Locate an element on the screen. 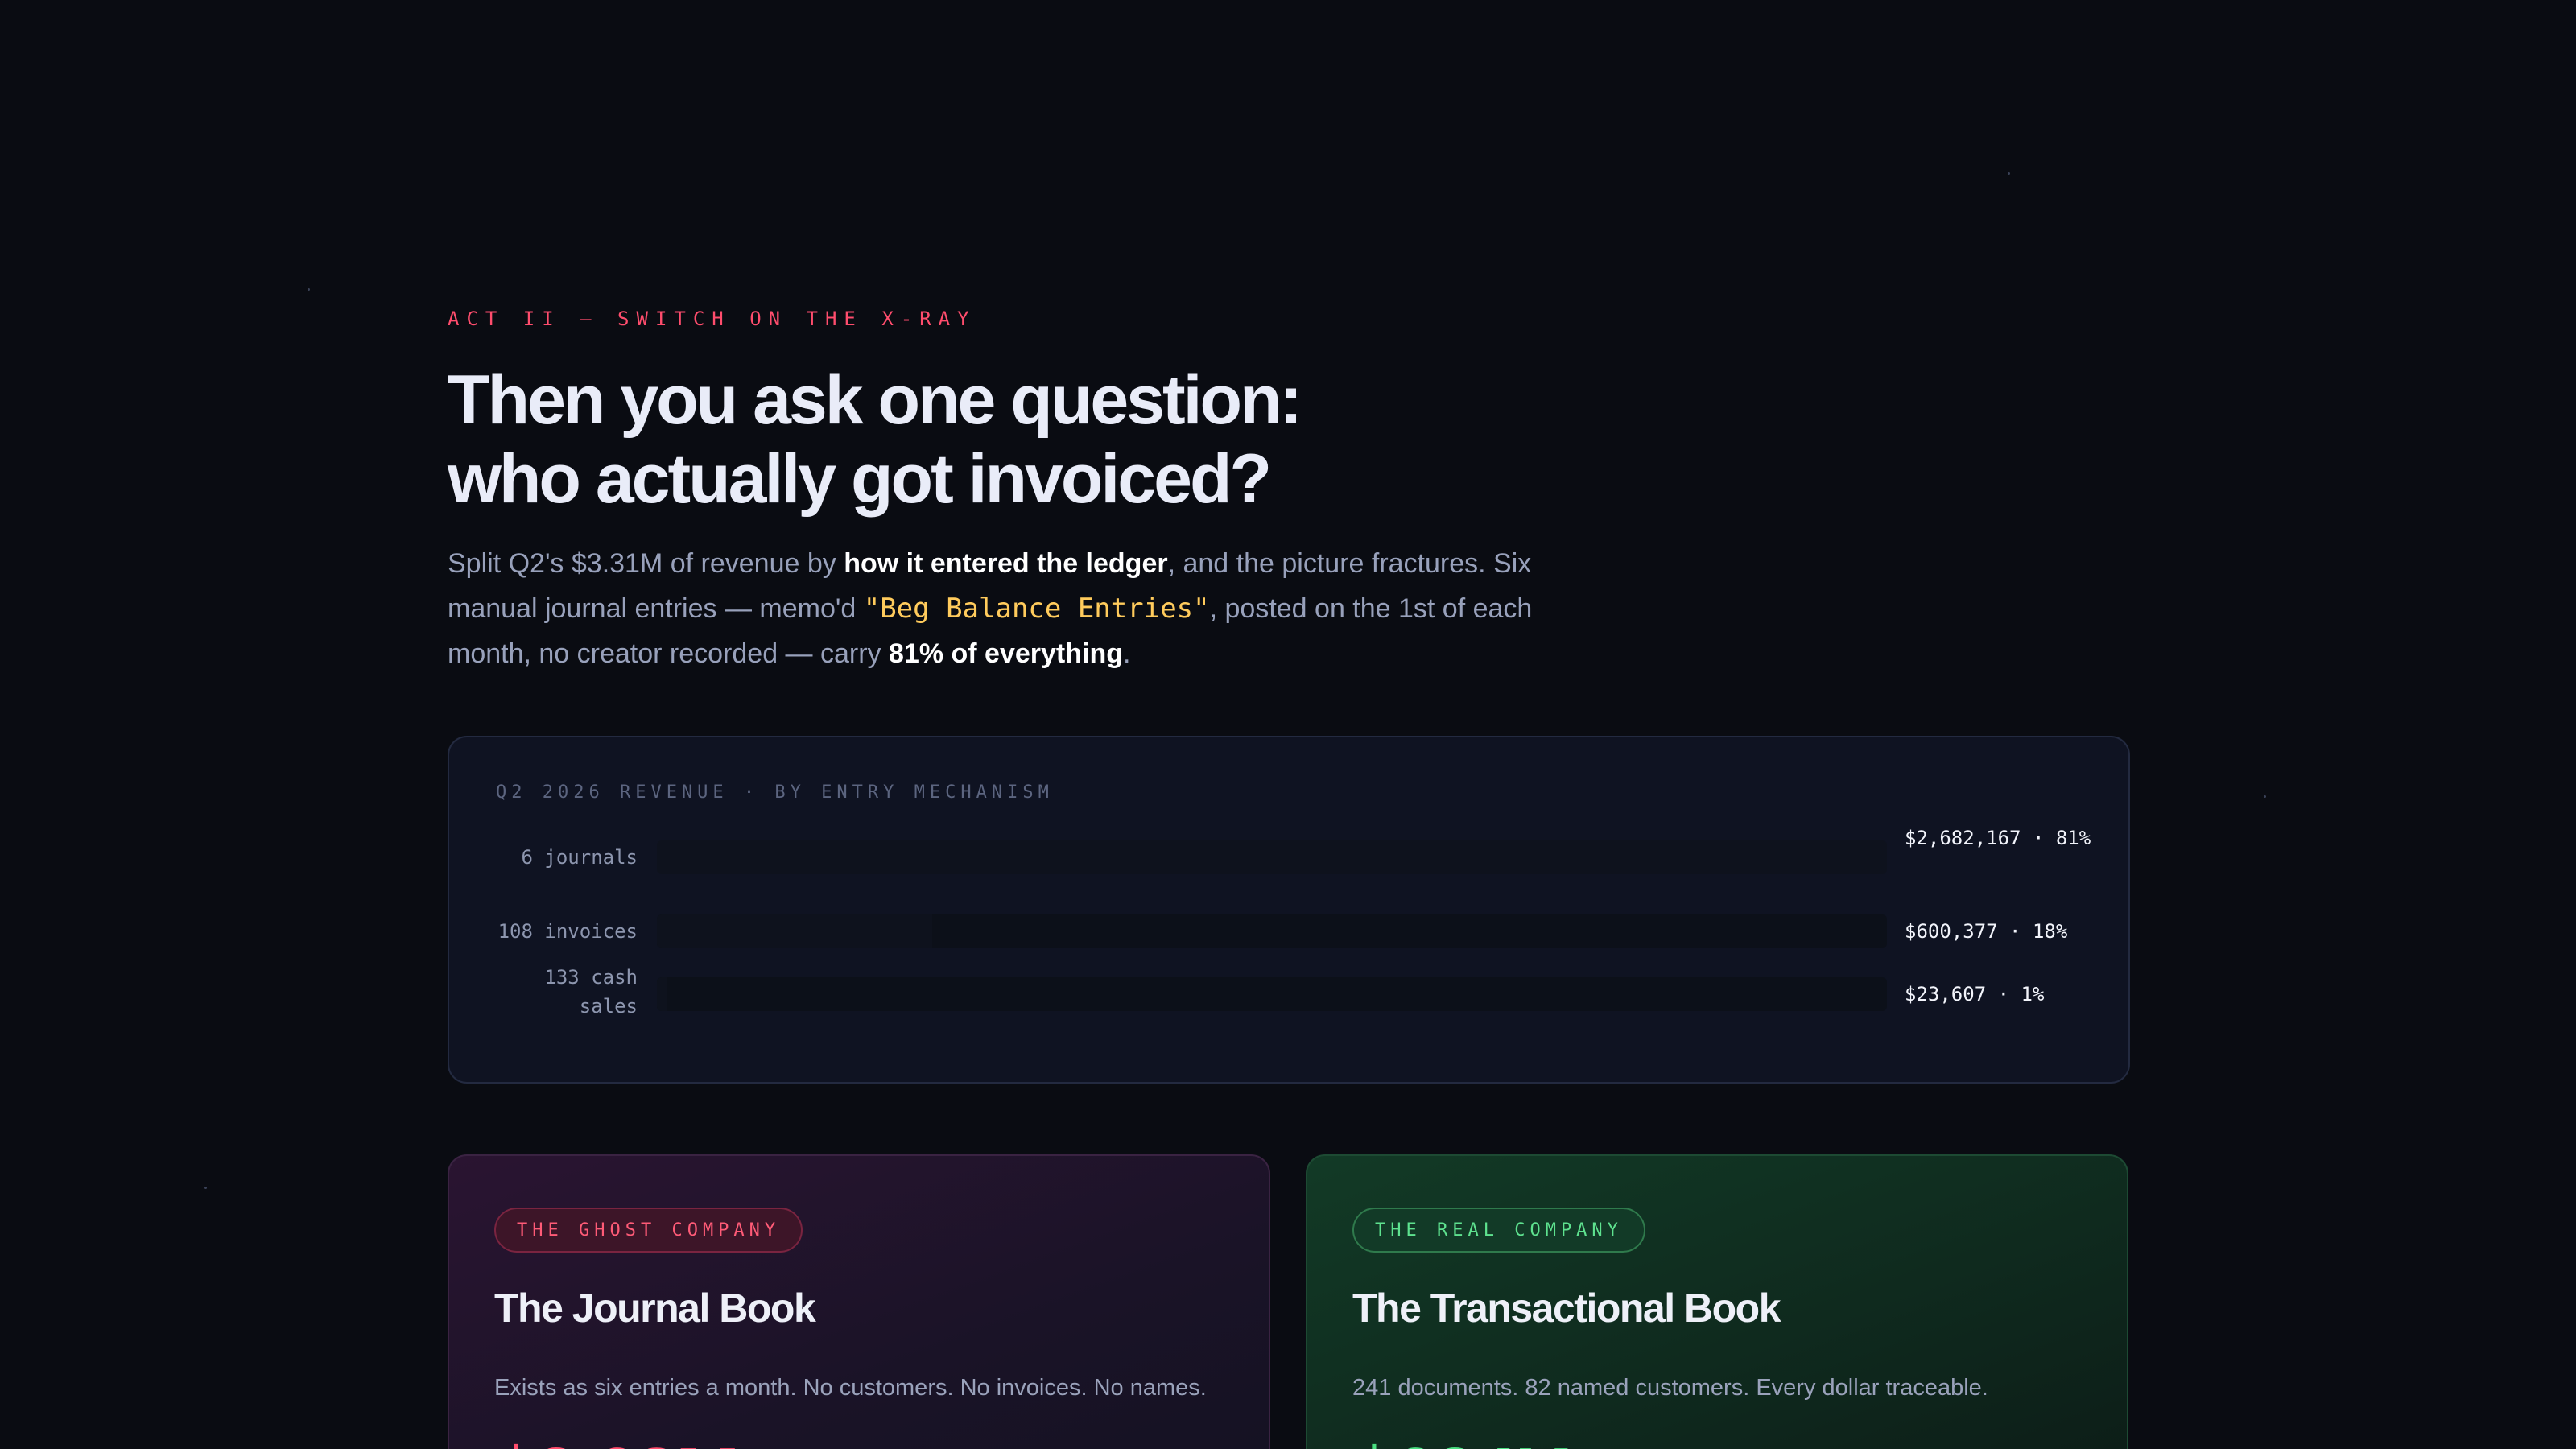 This screenshot has width=2576, height=1449. data-label: $23,607 · 1% is located at coordinates (1975, 994).